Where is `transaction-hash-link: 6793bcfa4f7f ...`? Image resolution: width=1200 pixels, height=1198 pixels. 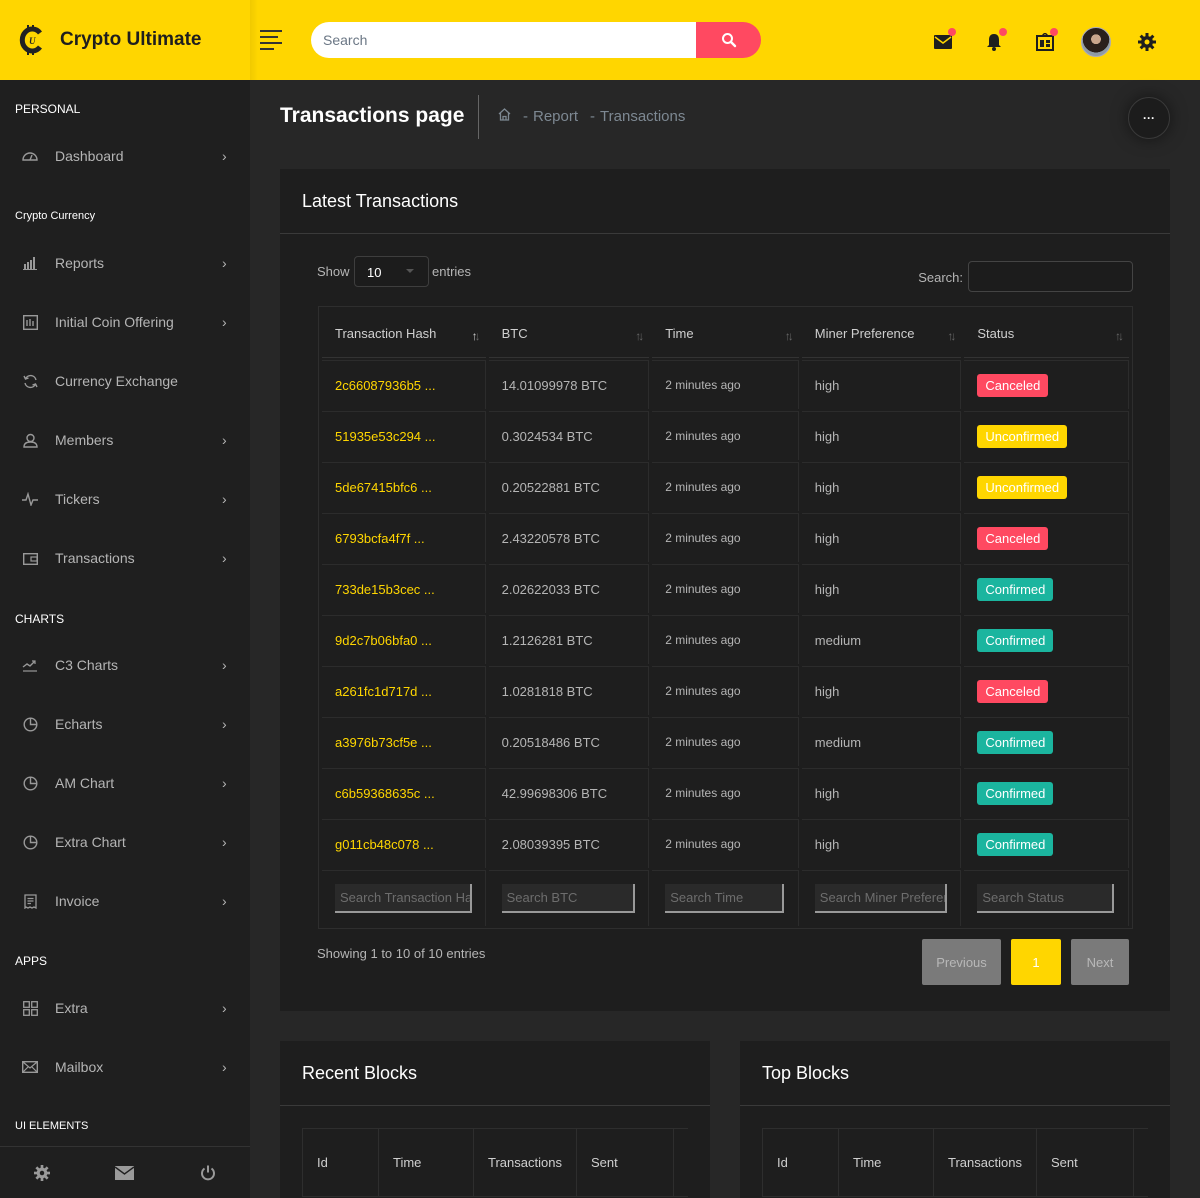
transaction-hash-link: 6793bcfa4f7f ... is located at coordinates (404, 537).